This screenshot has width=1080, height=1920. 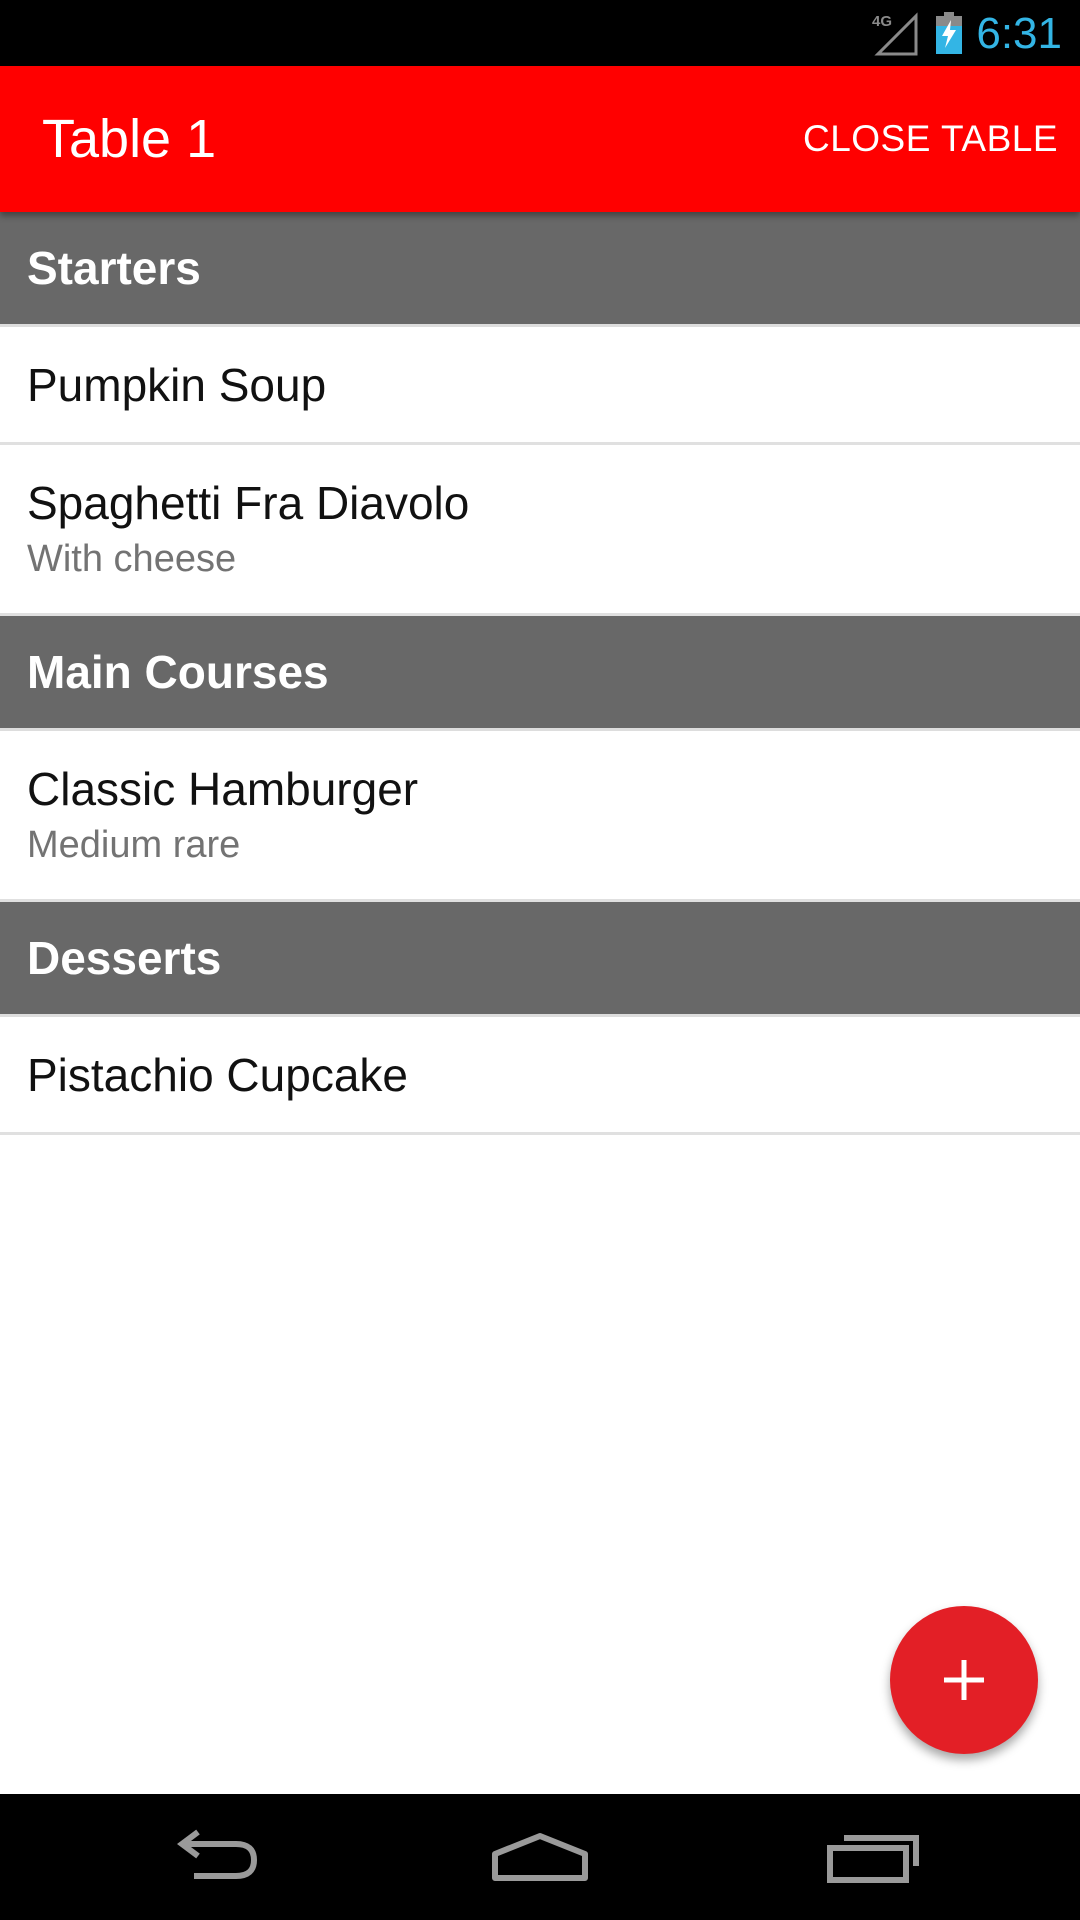 I want to click on list-item: Classic Hamburger Medium rare, so click(x=540, y=816).